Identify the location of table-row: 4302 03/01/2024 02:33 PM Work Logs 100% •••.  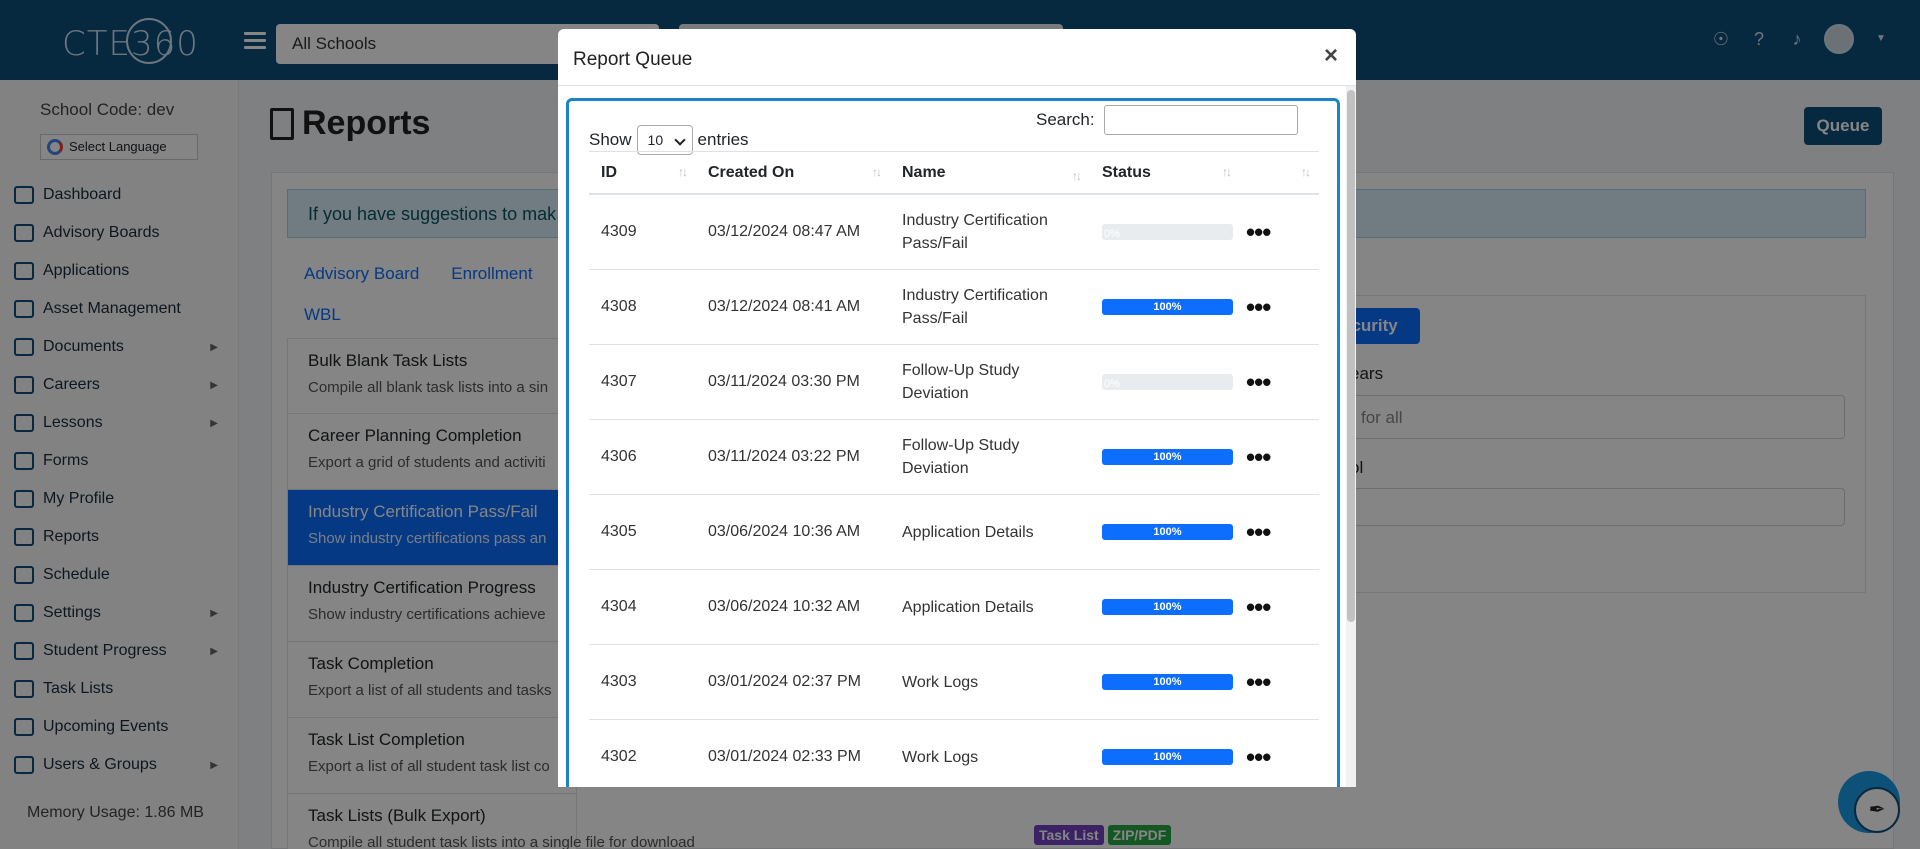
(954, 753).